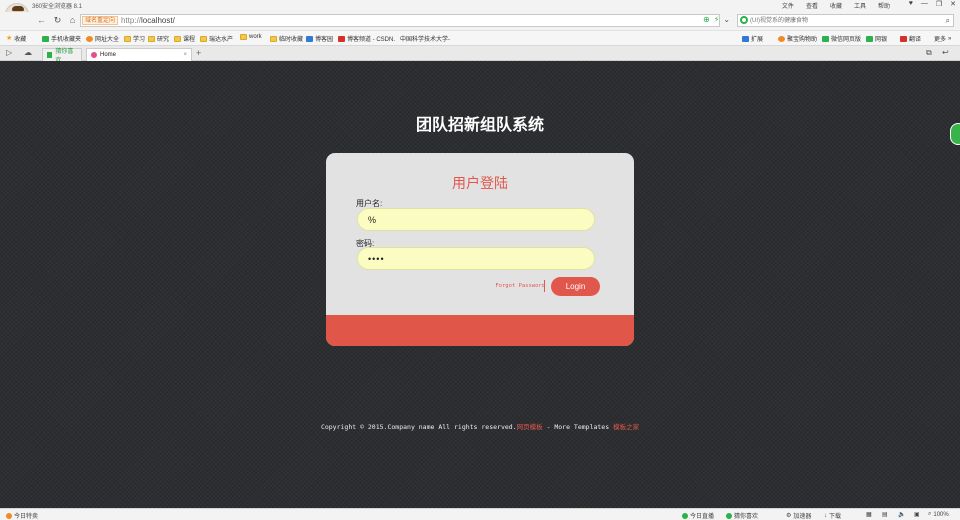 This screenshot has width=960, height=520. I want to click on phone-icon, so click(45, 38).